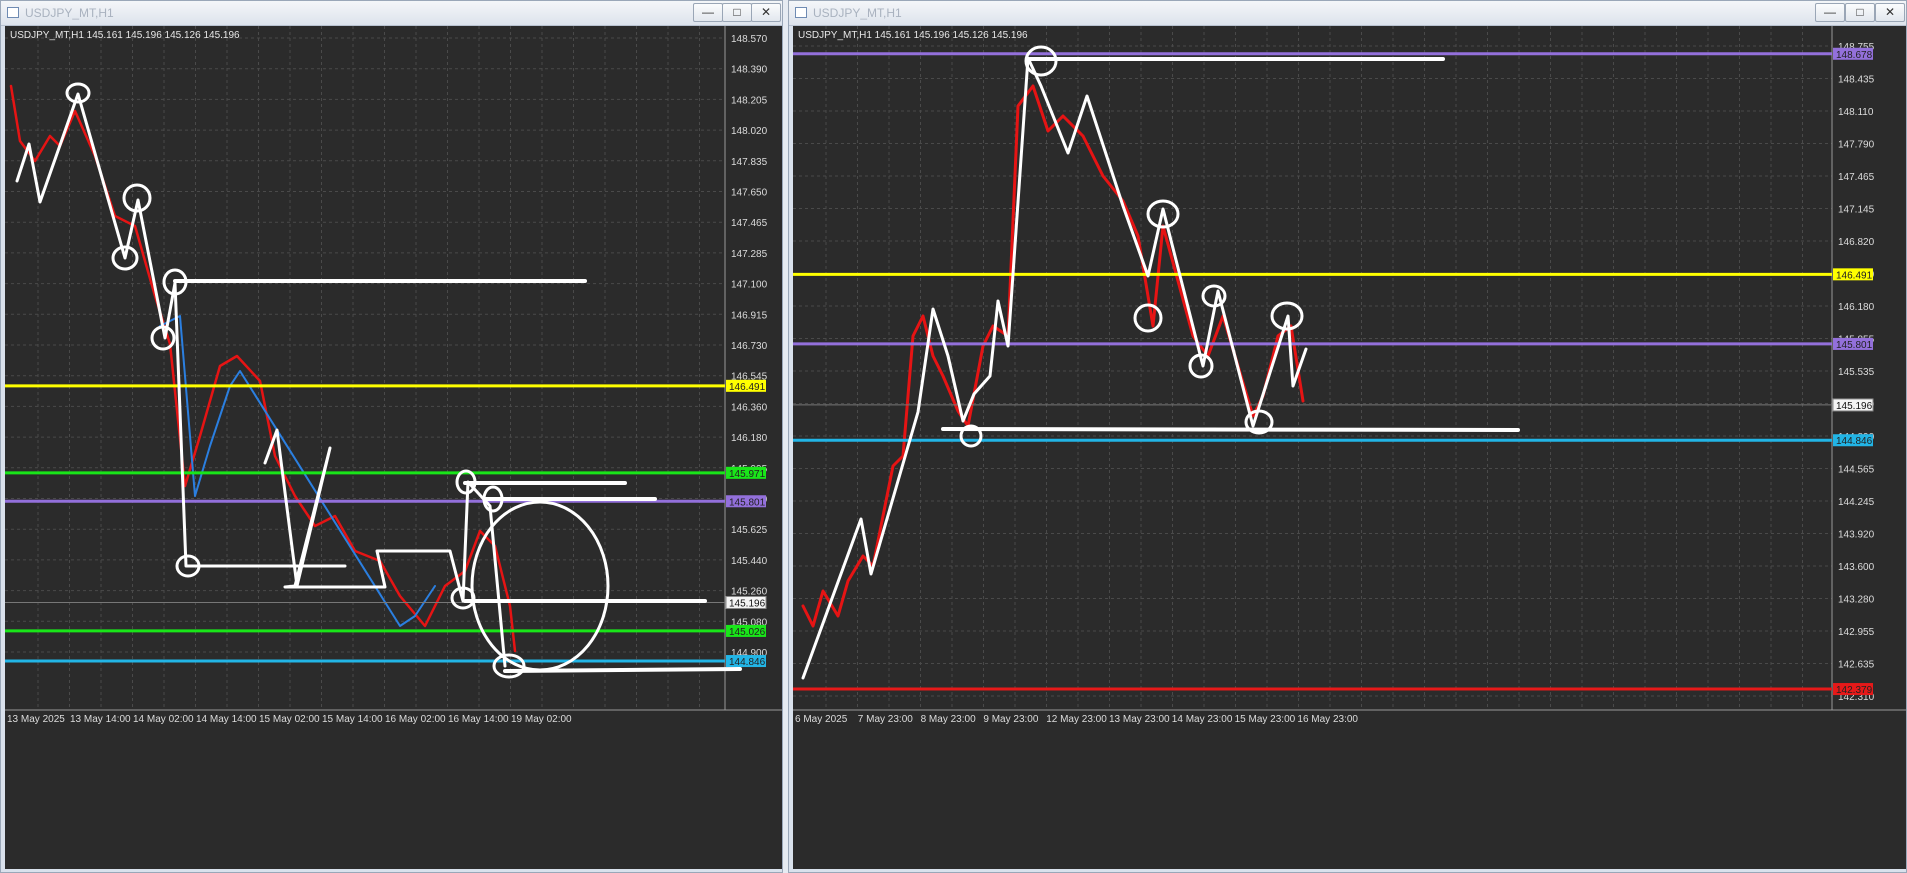 This screenshot has height=873, width=1907. I want to click on time-tick-label: 16 May 14:00, so click(478, 719).